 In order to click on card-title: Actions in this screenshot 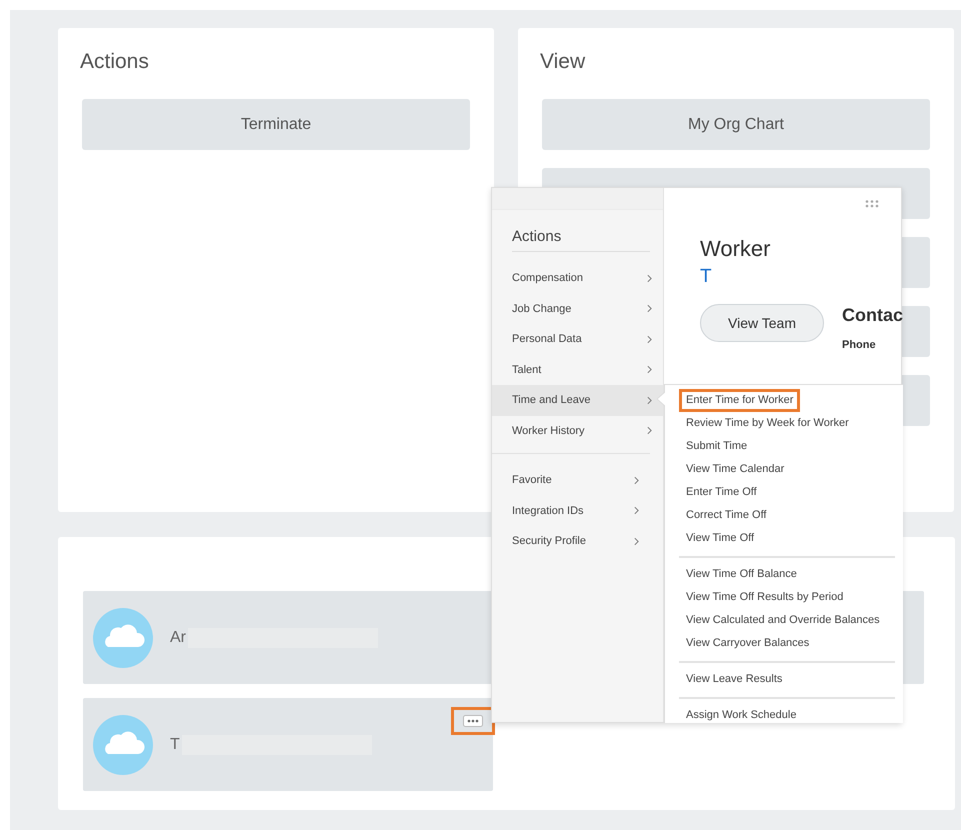, I will do `click(115, 62)`.